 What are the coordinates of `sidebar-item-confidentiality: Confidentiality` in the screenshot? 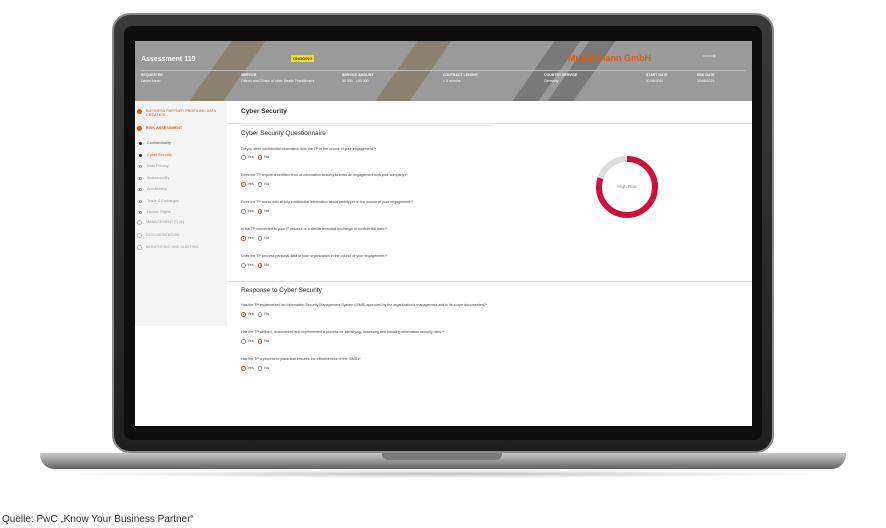 It's located at (155, 143).